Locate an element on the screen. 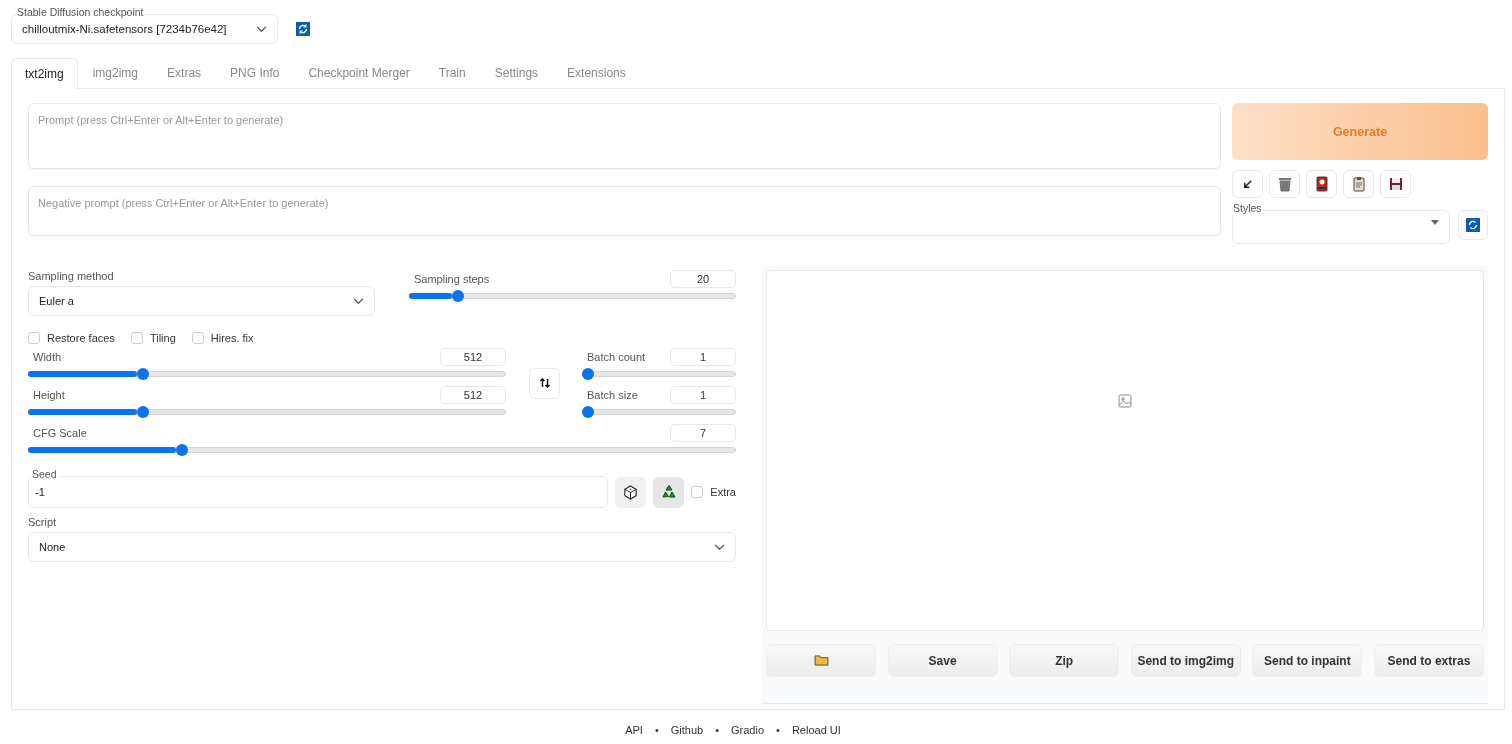 Image resolution: width=1512 pixels, height=744 pixels. save-style-button is located at coordinates (1395, 184).